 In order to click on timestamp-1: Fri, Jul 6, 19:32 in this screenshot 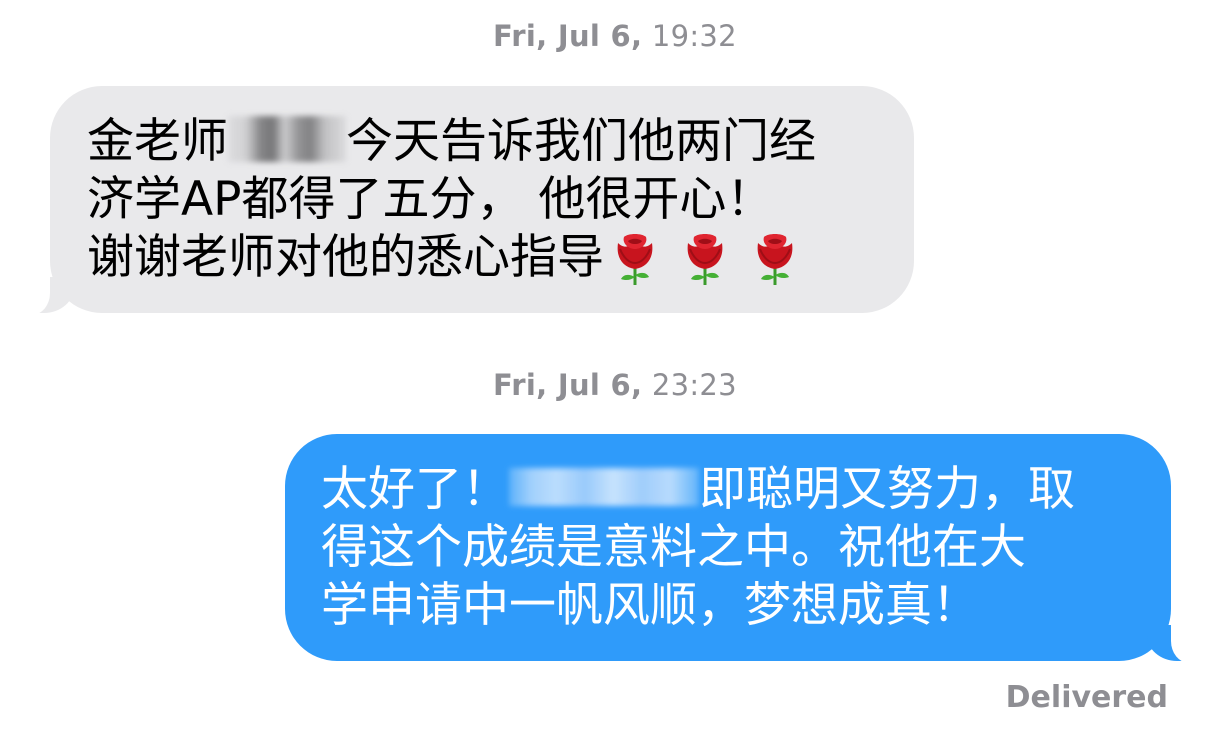, I will do `click(615, 36)`.